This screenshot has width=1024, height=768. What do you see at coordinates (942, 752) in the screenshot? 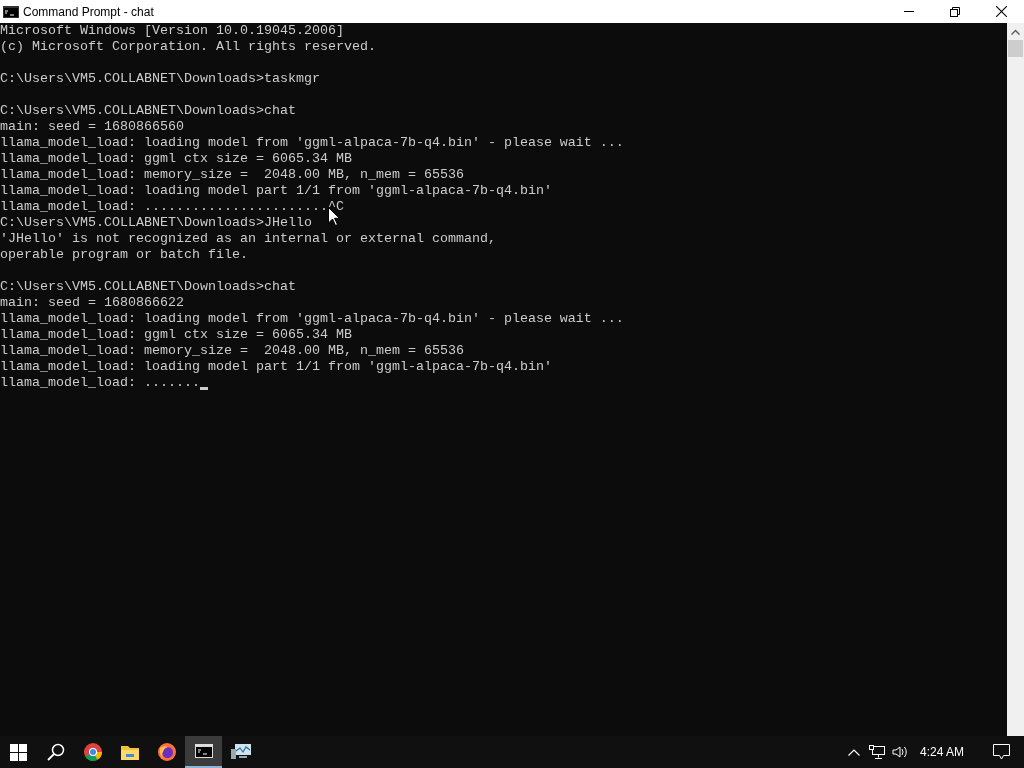
I see `clock: 4:24 AM` at bounding box center [942, 752].